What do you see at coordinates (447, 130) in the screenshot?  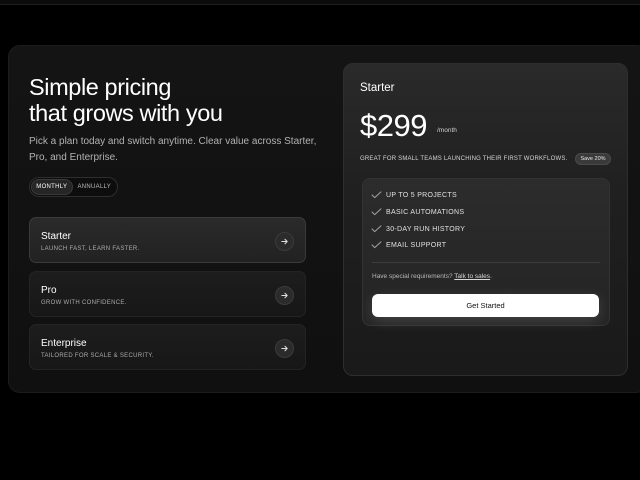 I see `price-period: /month` at bounding box center [447, 130].